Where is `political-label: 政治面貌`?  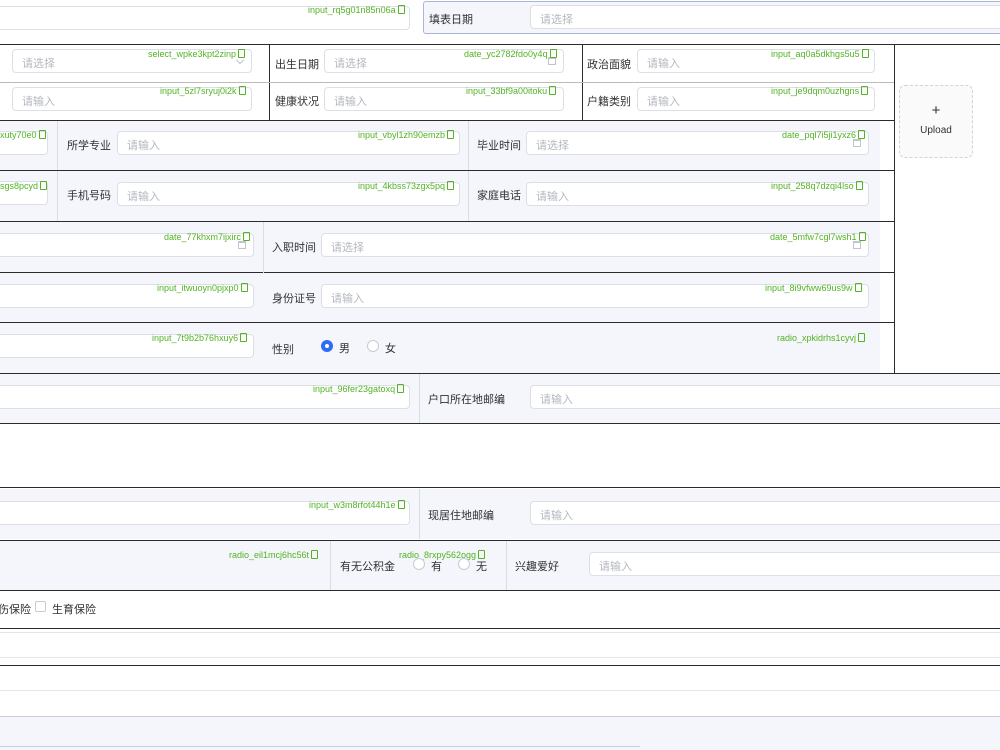 political-label: 政治面貌 is located at coordinates (609, 65).